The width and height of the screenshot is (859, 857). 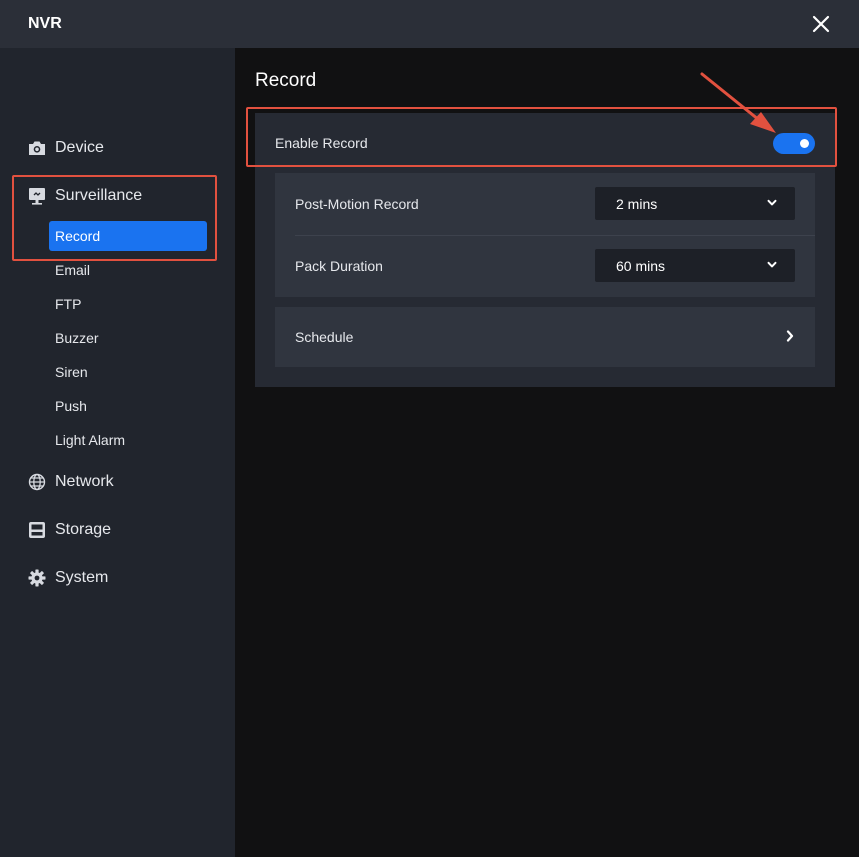 What do you see at coordinates (695, 265) in the screenshot?
I see `pack-duration-select: 60 mins` at bounding box center [695, 265].